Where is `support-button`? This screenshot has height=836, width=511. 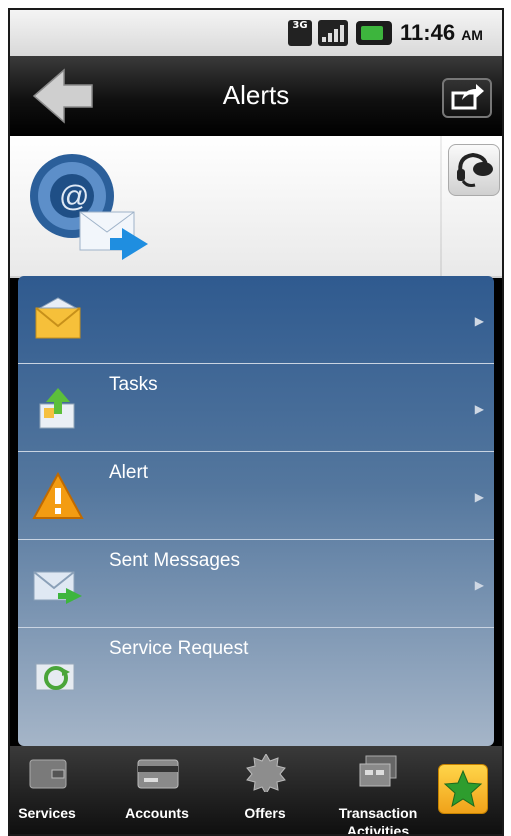 support-button is located at coordinates (474, 170).